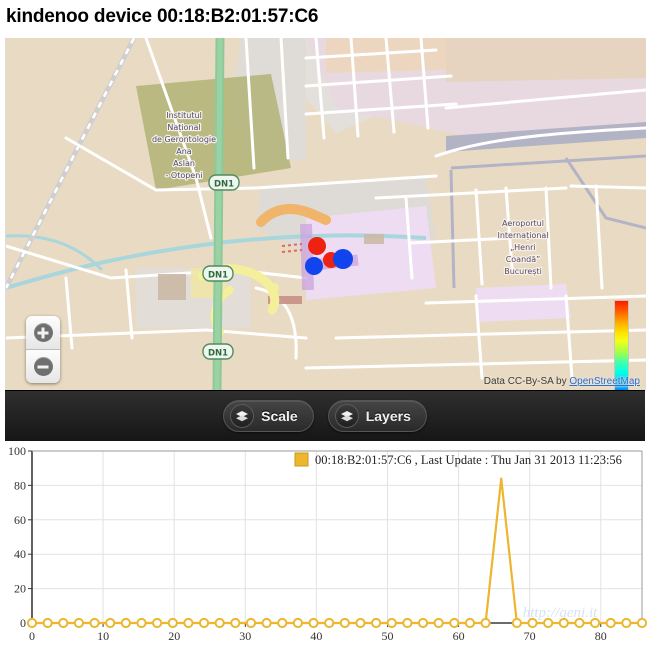 The image size is (650, 650). Describe the element at coordinates (20, 589) in the screenshot. I see `y-tick-label: 20` at that location.